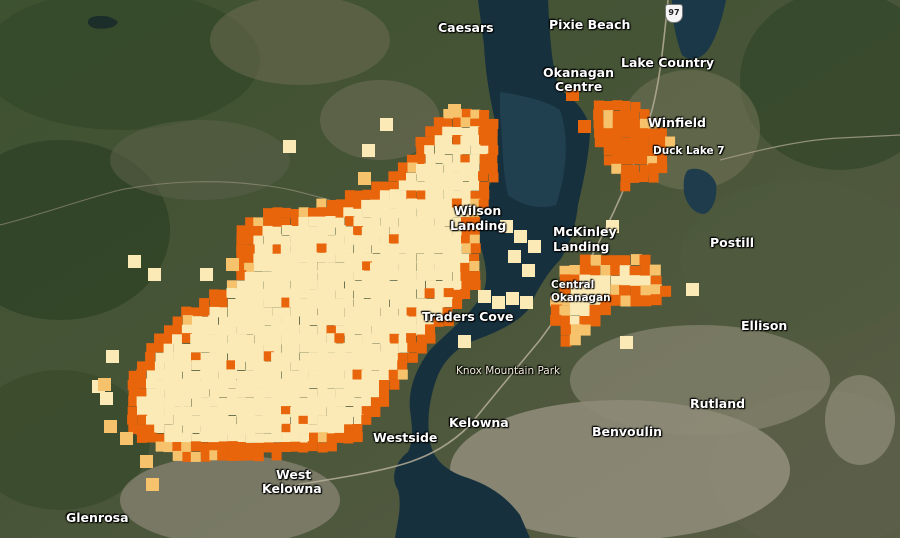  I want to click on label-knox-mountain-park: Knox Mountain Park, so click(508, 371).